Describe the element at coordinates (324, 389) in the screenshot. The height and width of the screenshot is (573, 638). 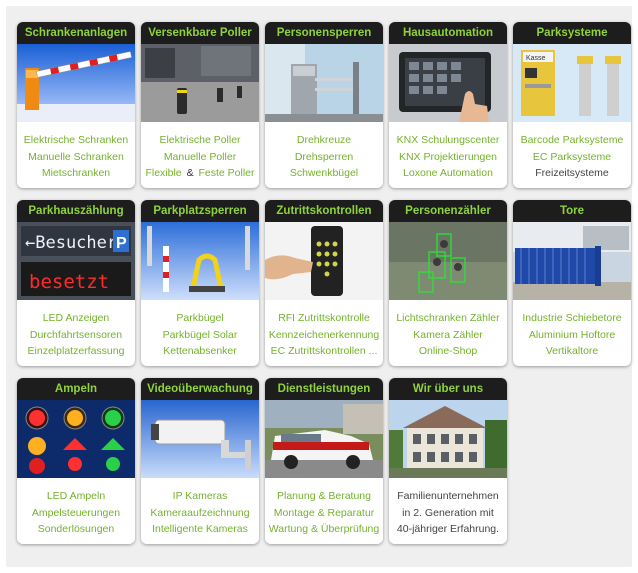
I see `card-title: Dienstleistungen` at that location.